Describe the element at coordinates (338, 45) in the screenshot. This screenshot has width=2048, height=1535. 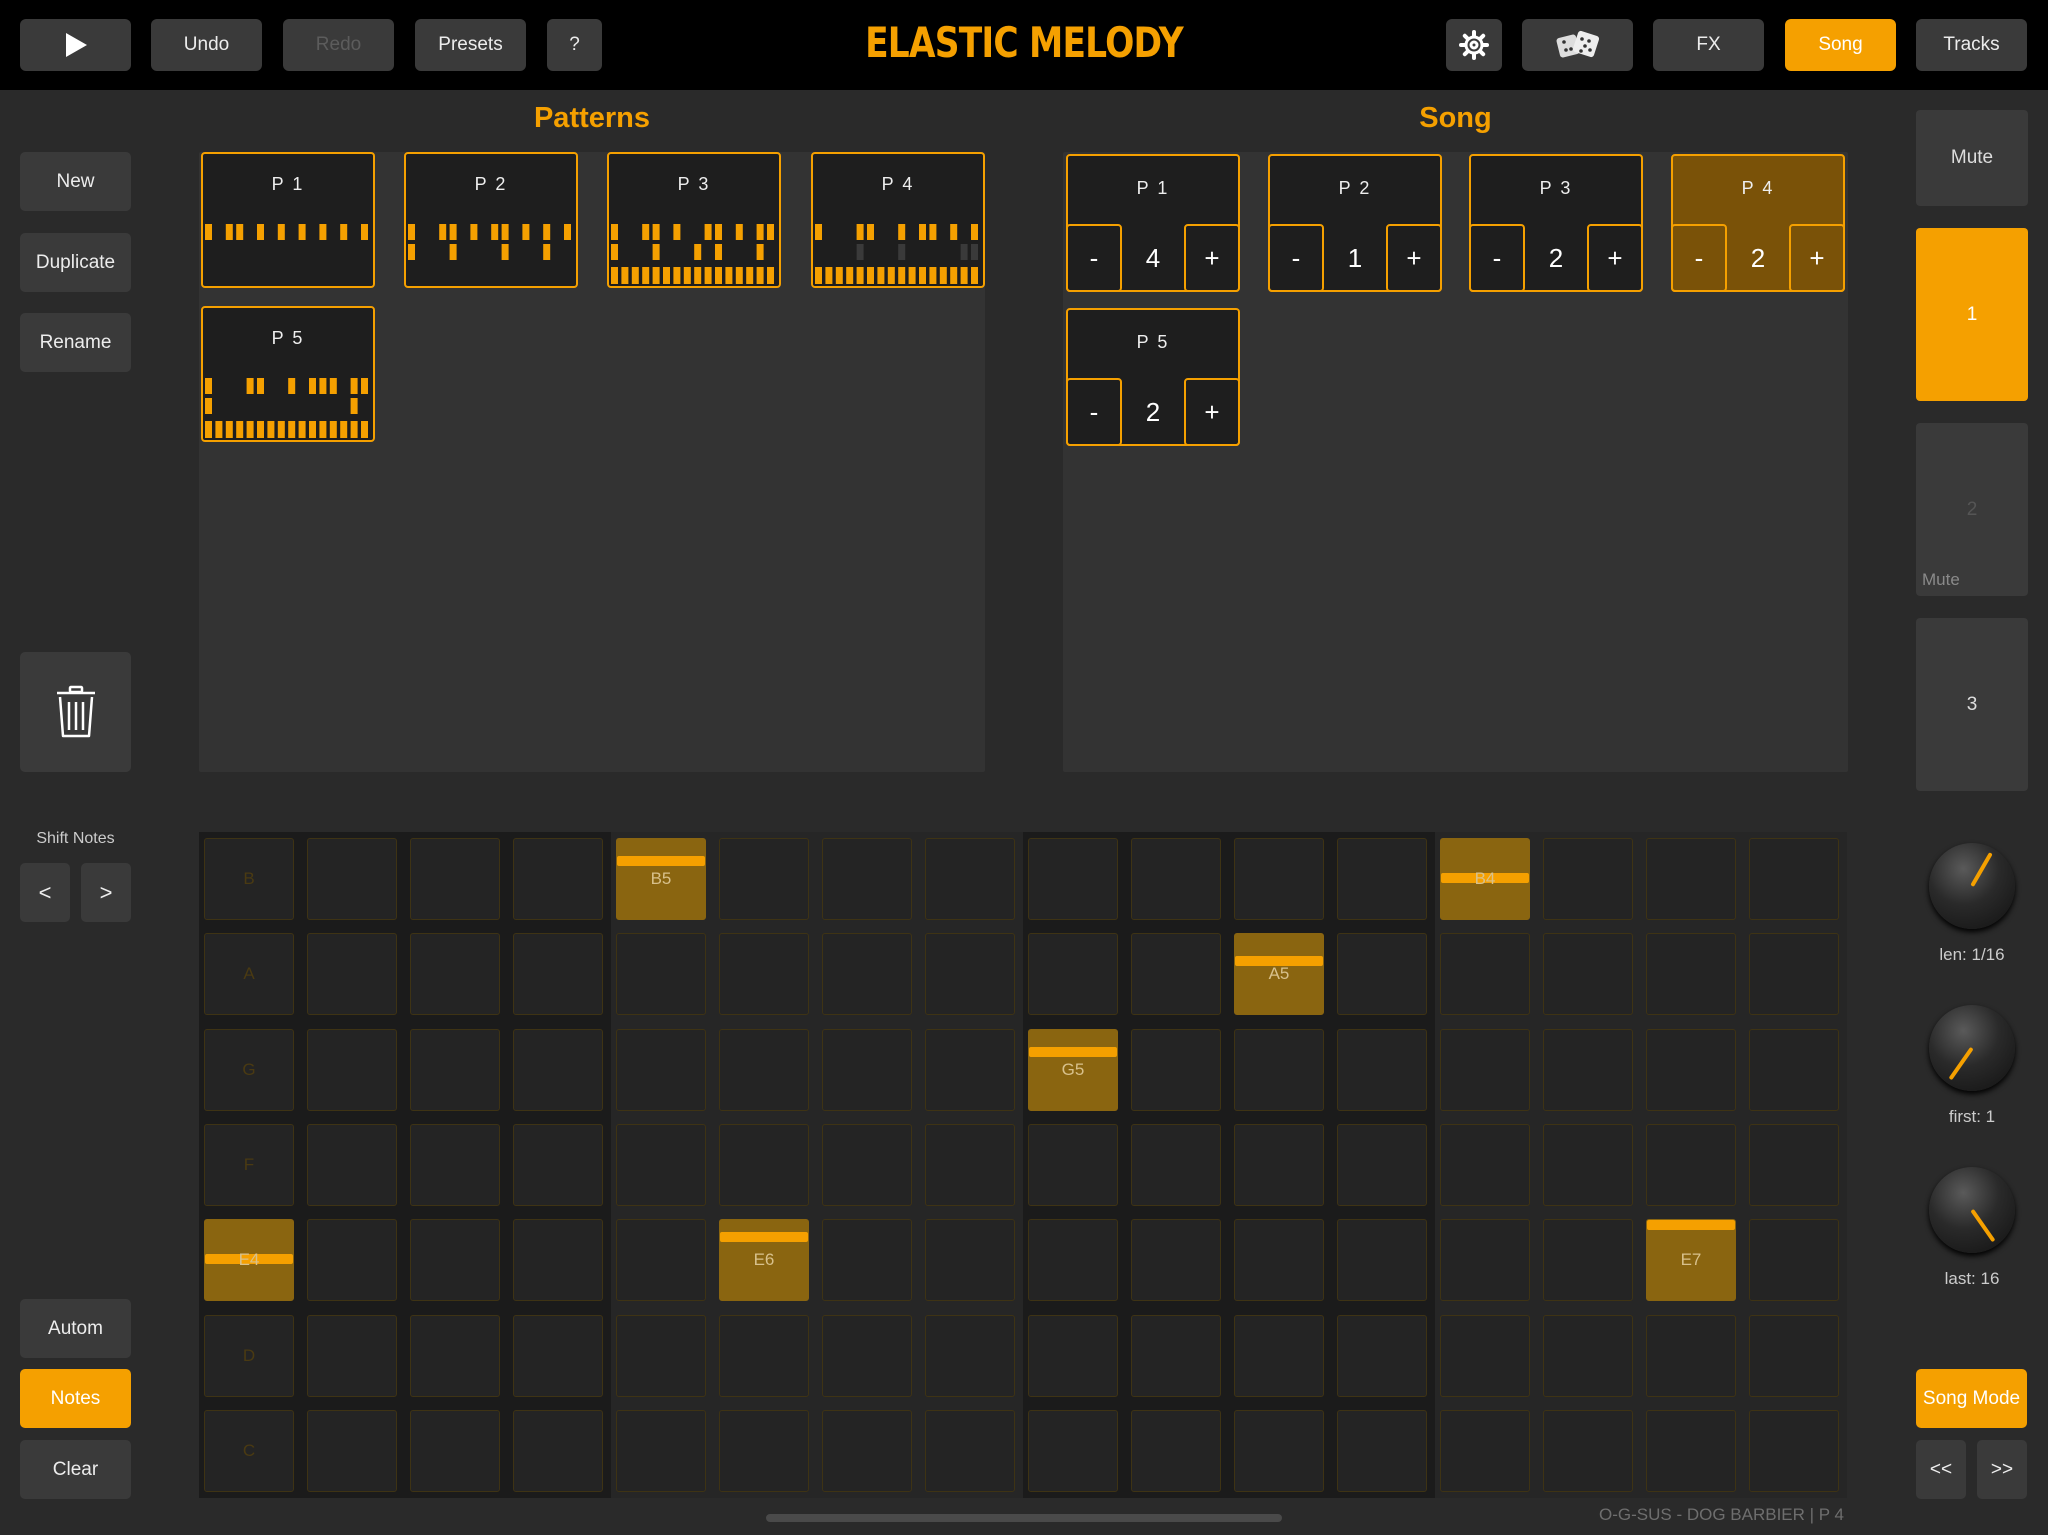
I see `redo-button: Redo` at that location.